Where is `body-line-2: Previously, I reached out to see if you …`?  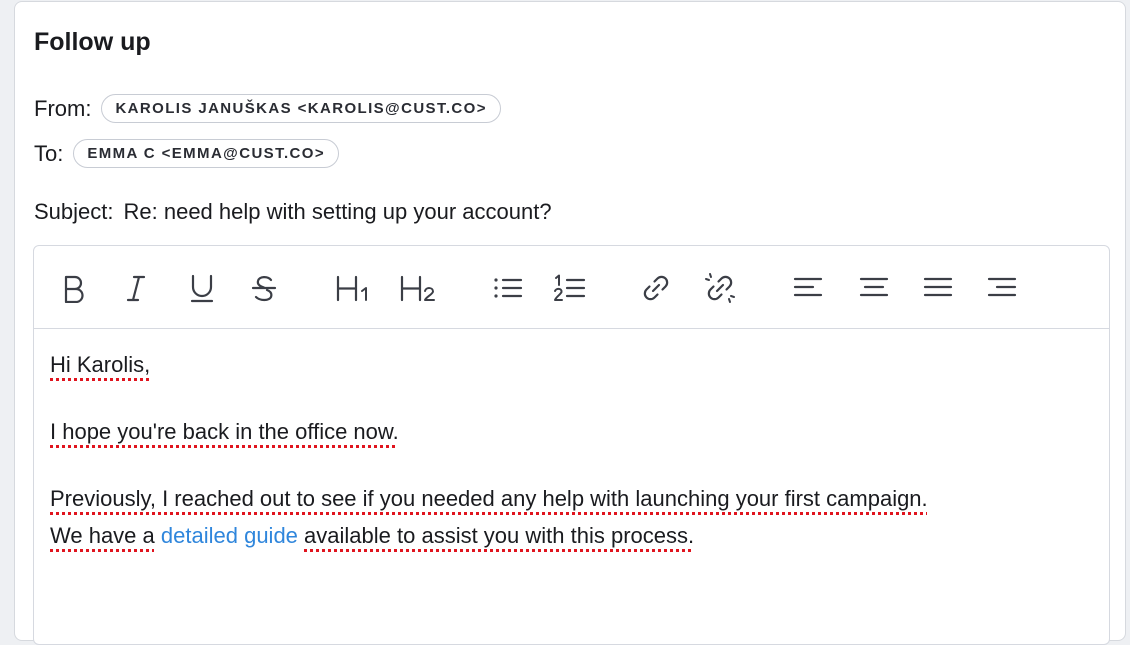 body-line-2: Previously, I reached out to see if you … is located at coordinates (489, 498).